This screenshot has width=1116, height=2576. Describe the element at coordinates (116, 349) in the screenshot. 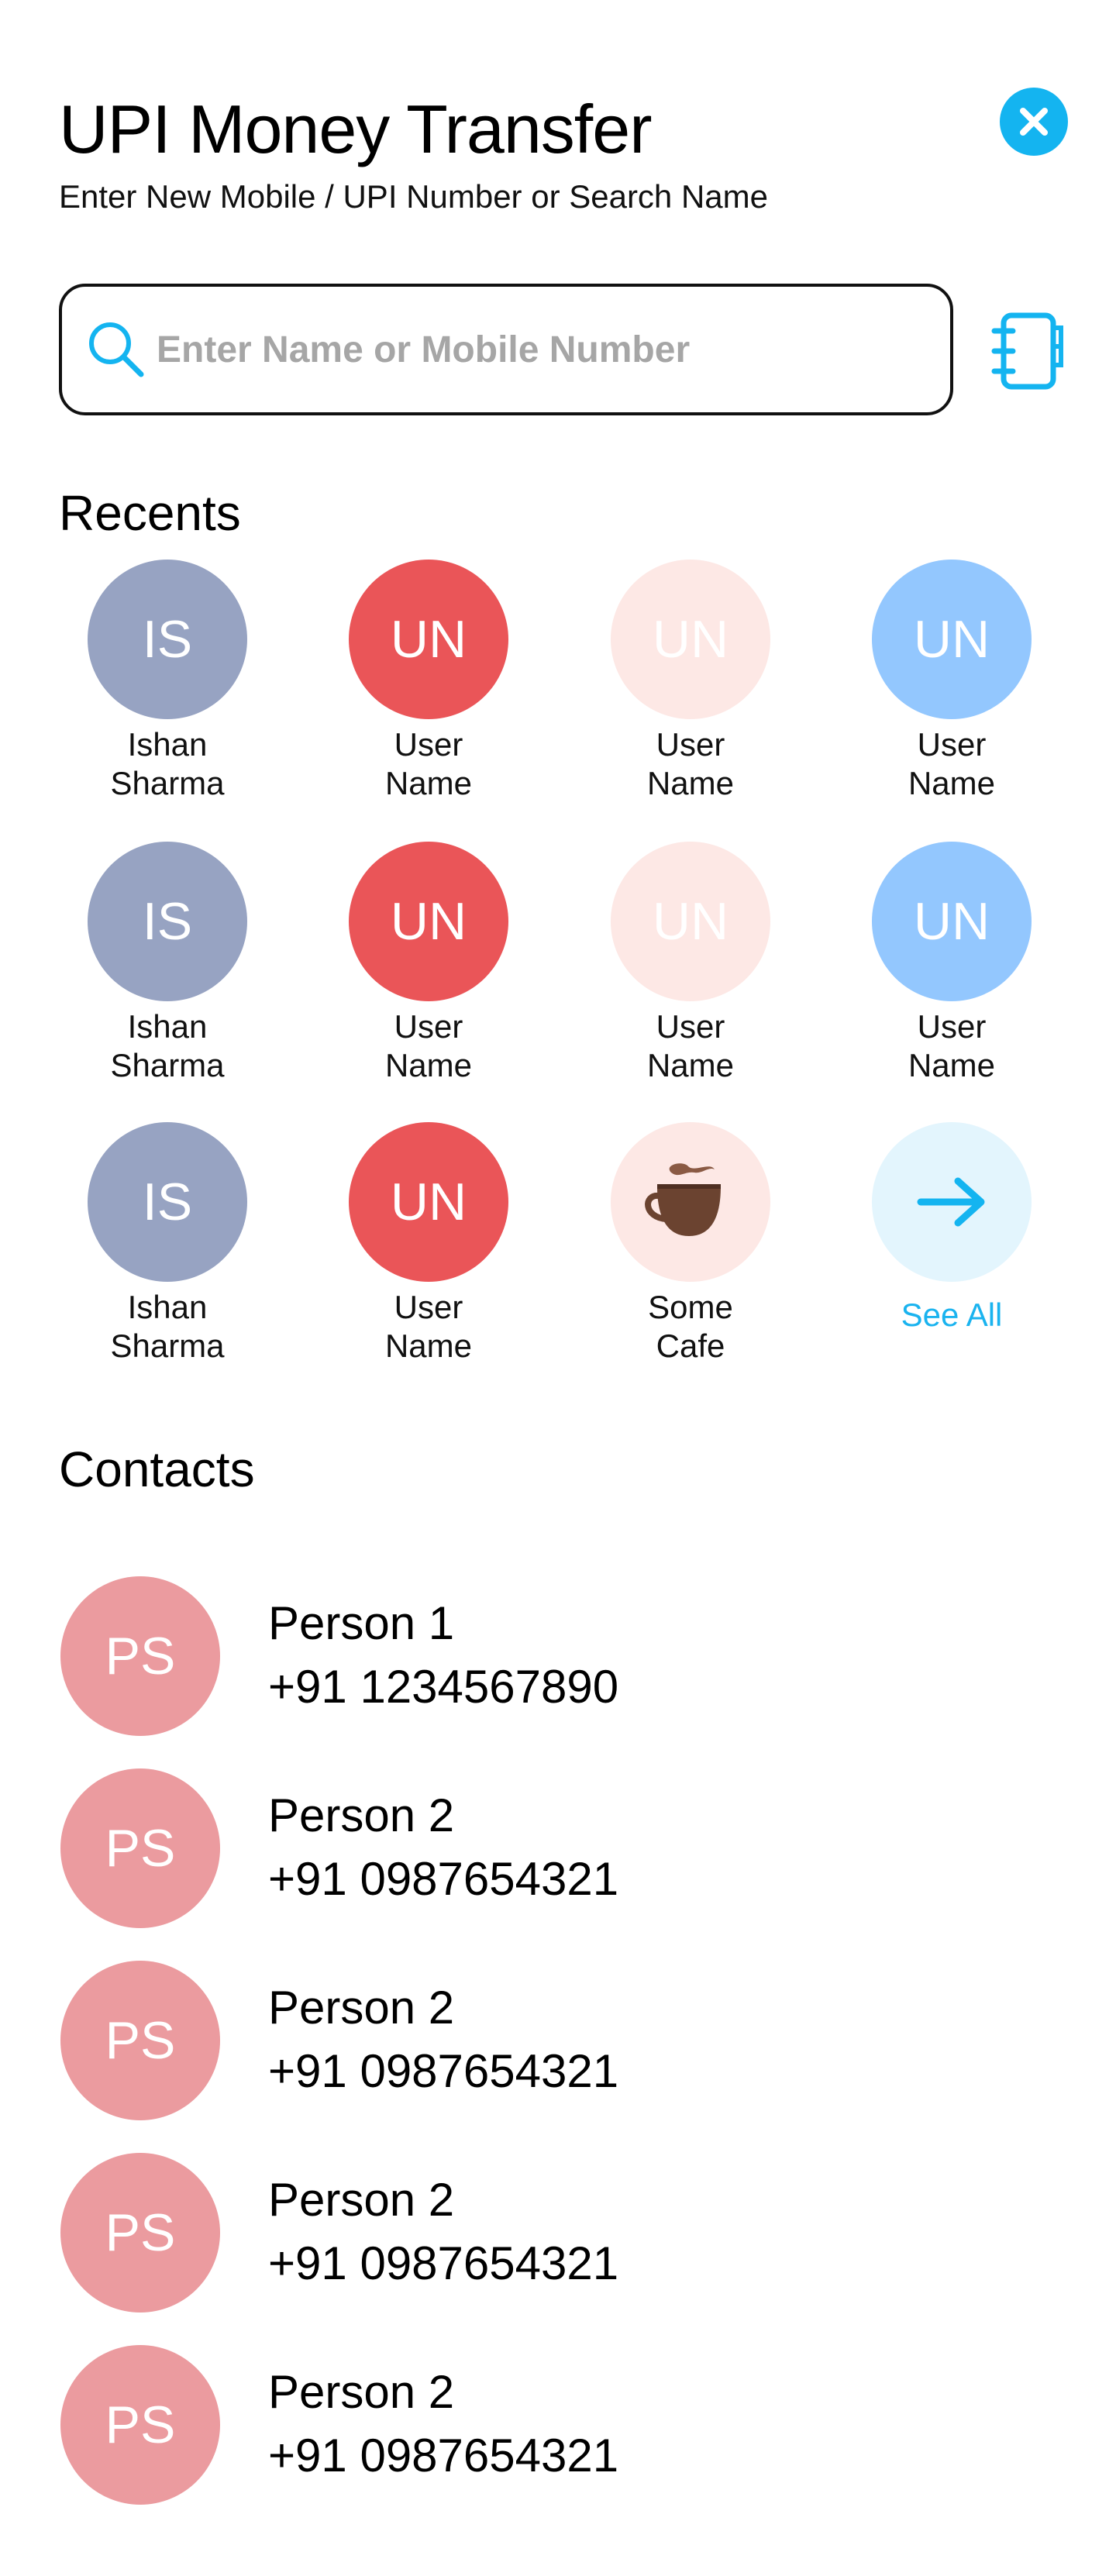

I see `search-icon` at that location.